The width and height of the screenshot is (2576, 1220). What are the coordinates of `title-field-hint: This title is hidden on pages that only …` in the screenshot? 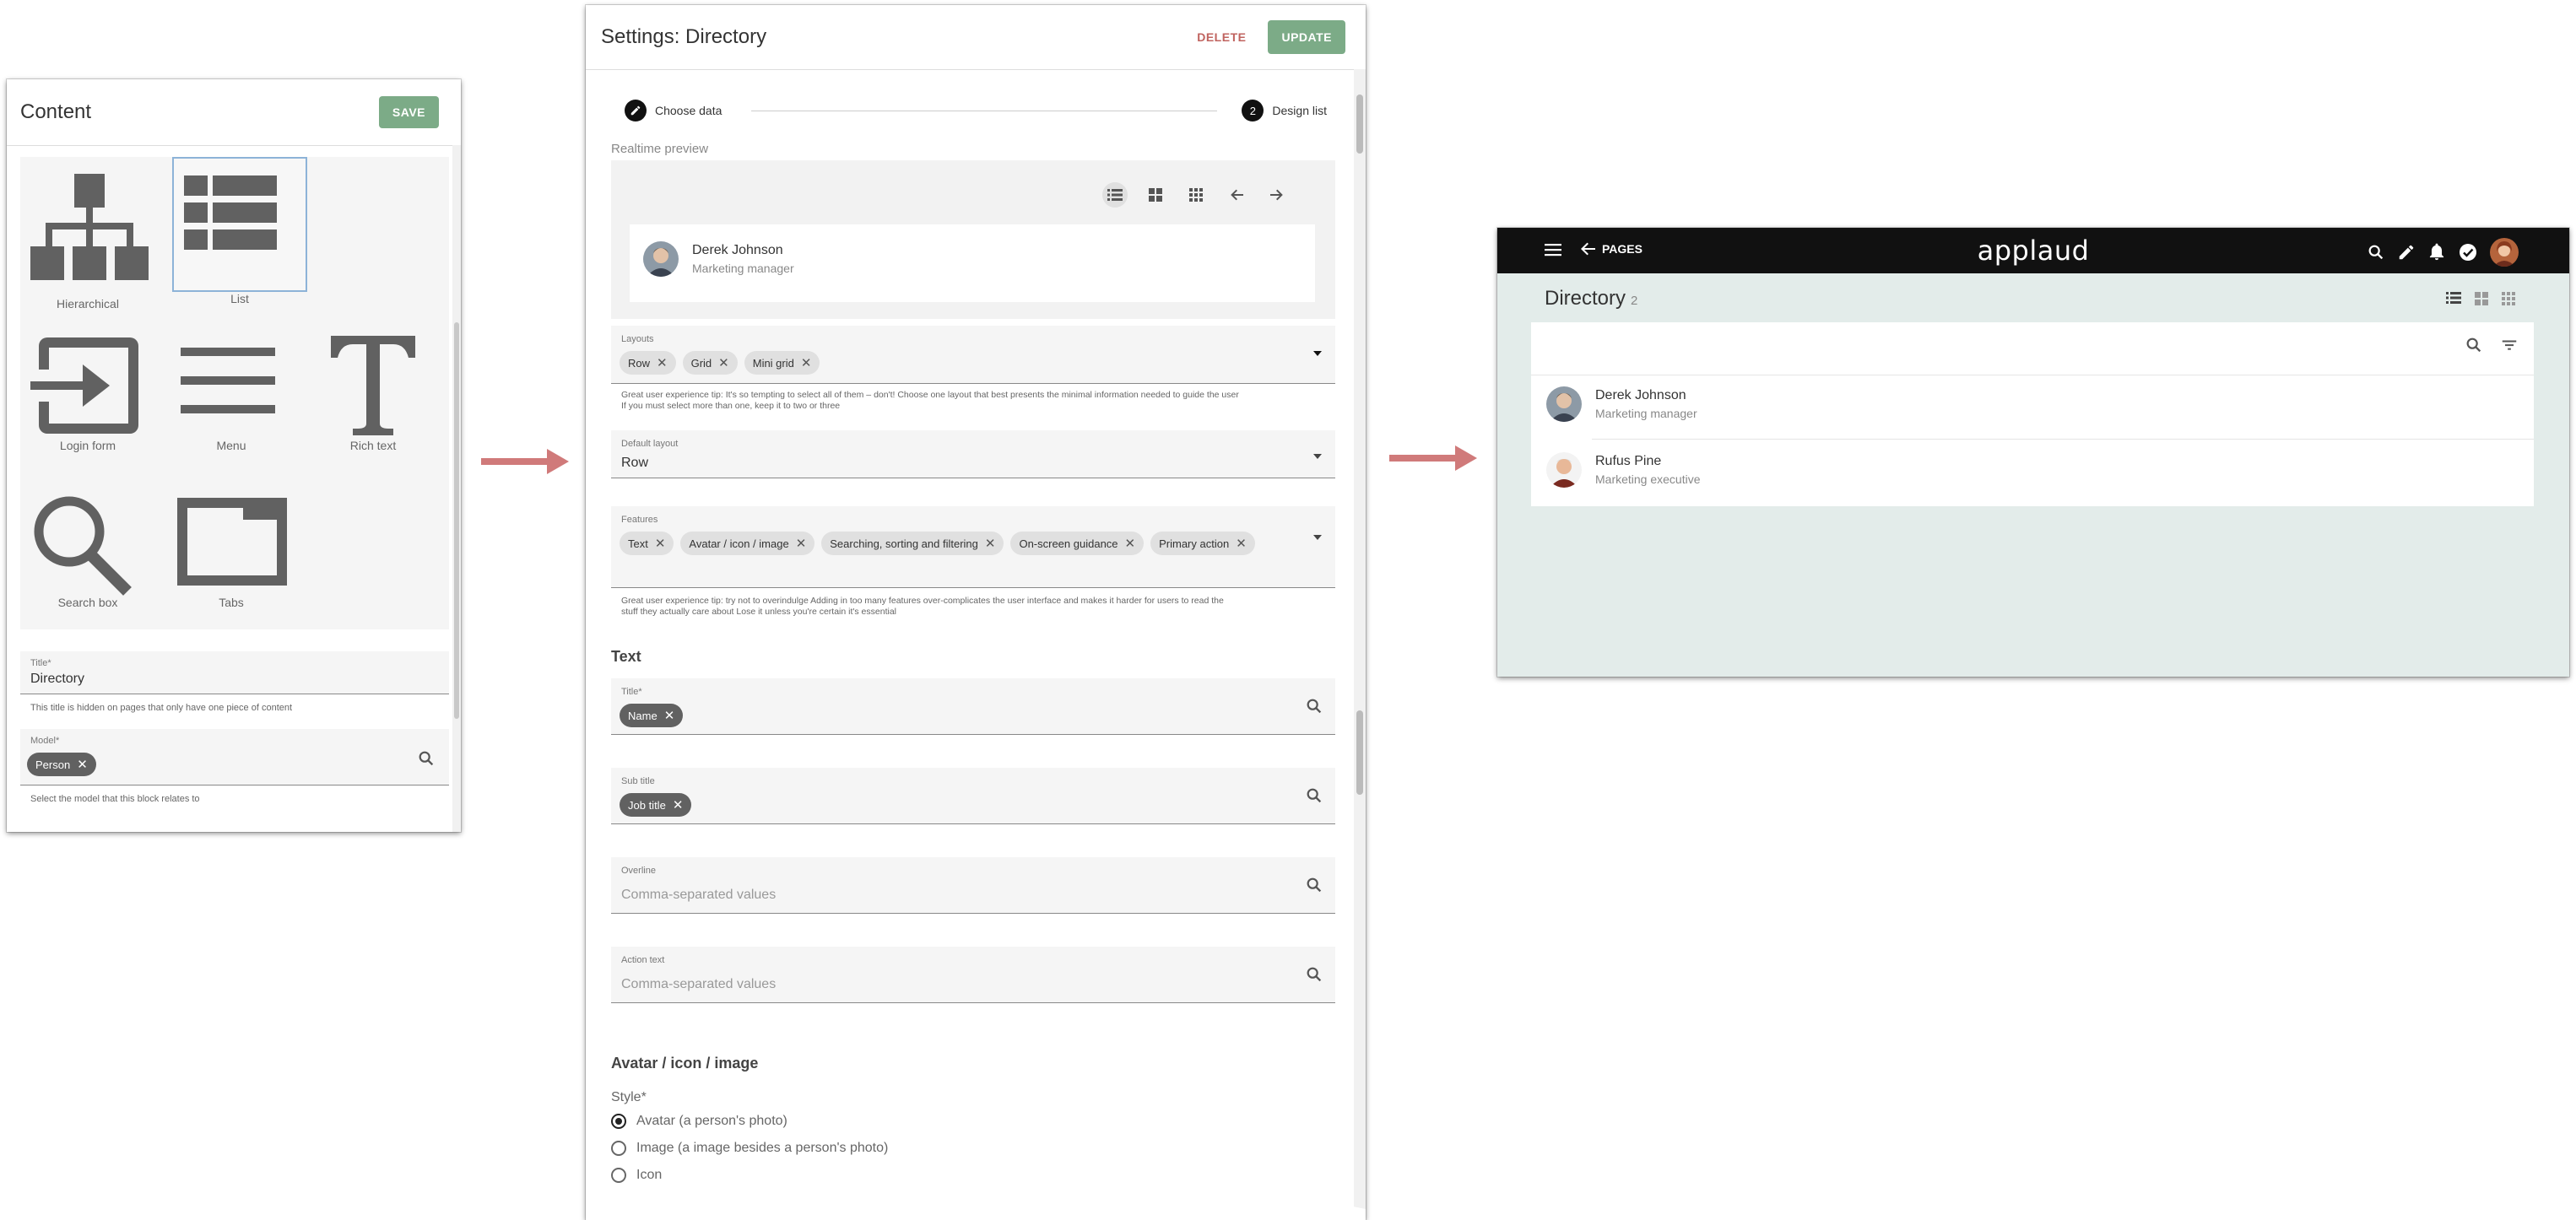 It's located at (161, 708).